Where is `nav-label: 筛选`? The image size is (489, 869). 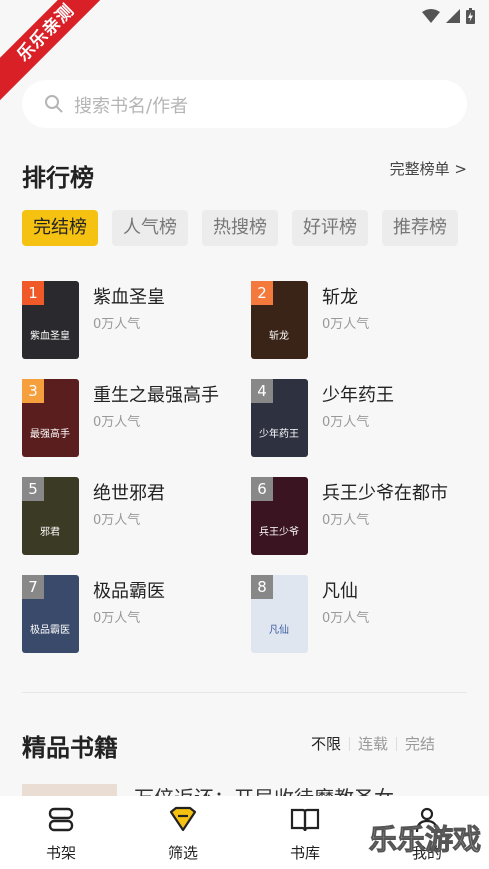 nav-label: 筛选 is located at coordinates (182, 853).